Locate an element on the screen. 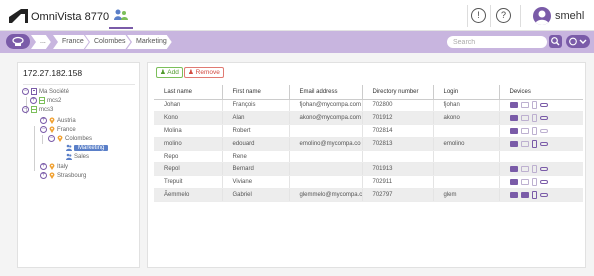 Image resolution: width=594 pixels, height=276 pixels. table-row: Repo Rene is located at coordinates (368, 157).